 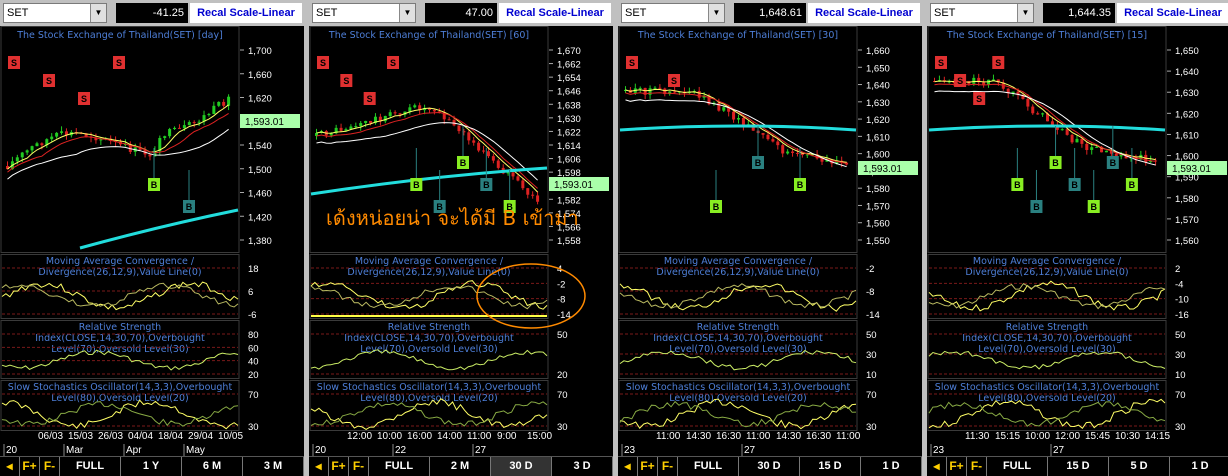 I want to click on range-button-5d: 5 D, so click(x=1139, y=466).